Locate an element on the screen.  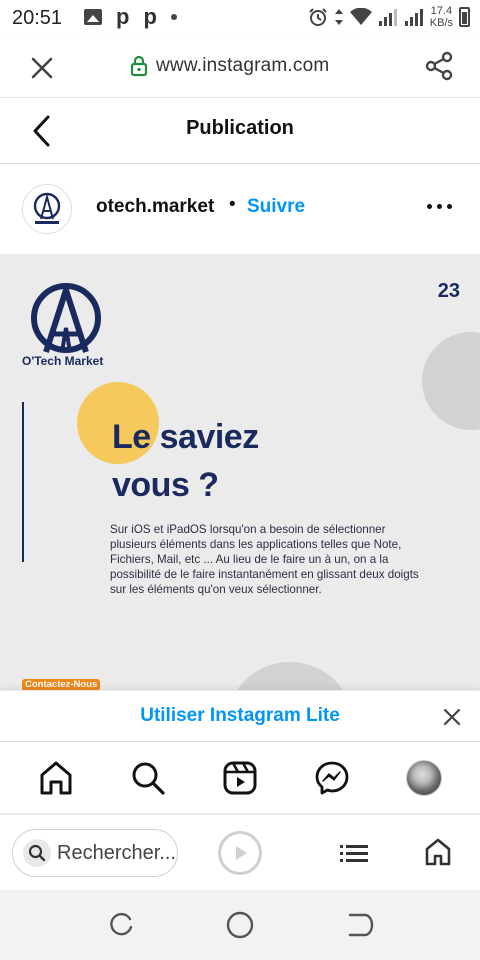
dot-icon is located at coordinates (173, 17).